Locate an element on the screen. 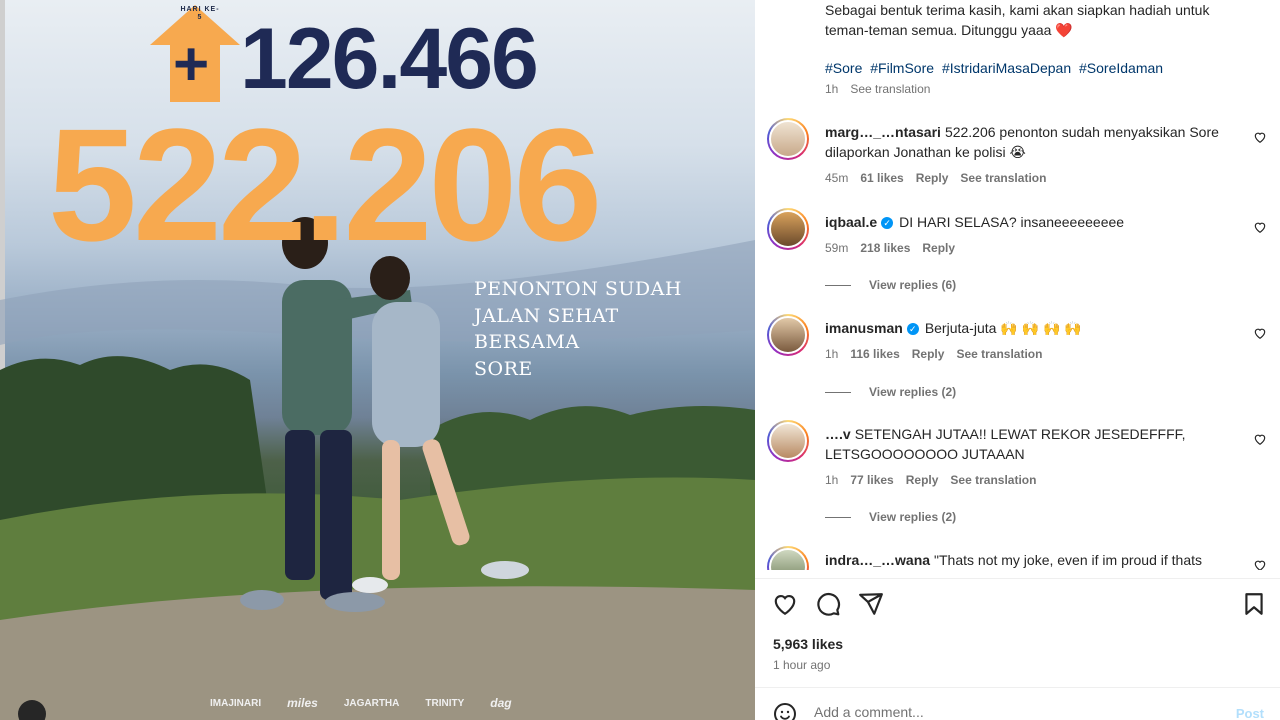  post-actions: 5,963 likes 1 hour ago Post is located at coordinates (1017, 649).